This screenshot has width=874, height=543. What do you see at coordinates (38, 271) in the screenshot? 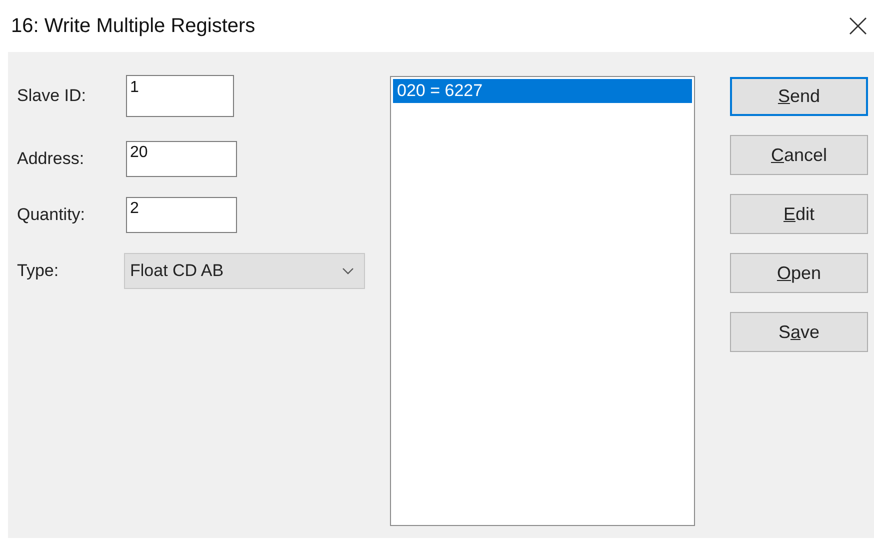
I see `field-label: Type:` at bounding box center [38, 271].